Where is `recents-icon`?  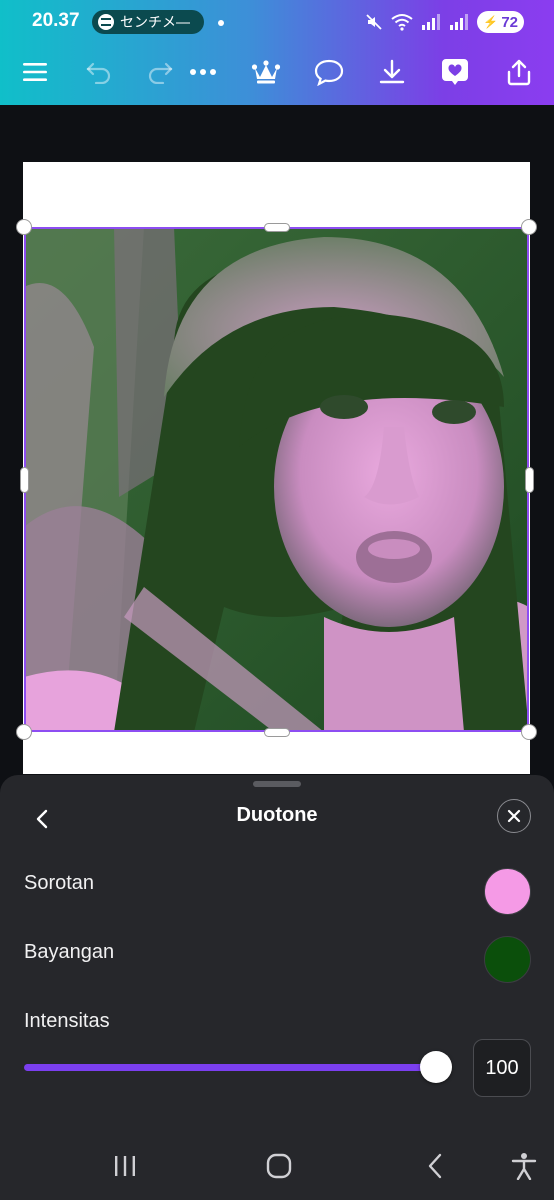
recents-icon is located at coordinates (125, 1166).